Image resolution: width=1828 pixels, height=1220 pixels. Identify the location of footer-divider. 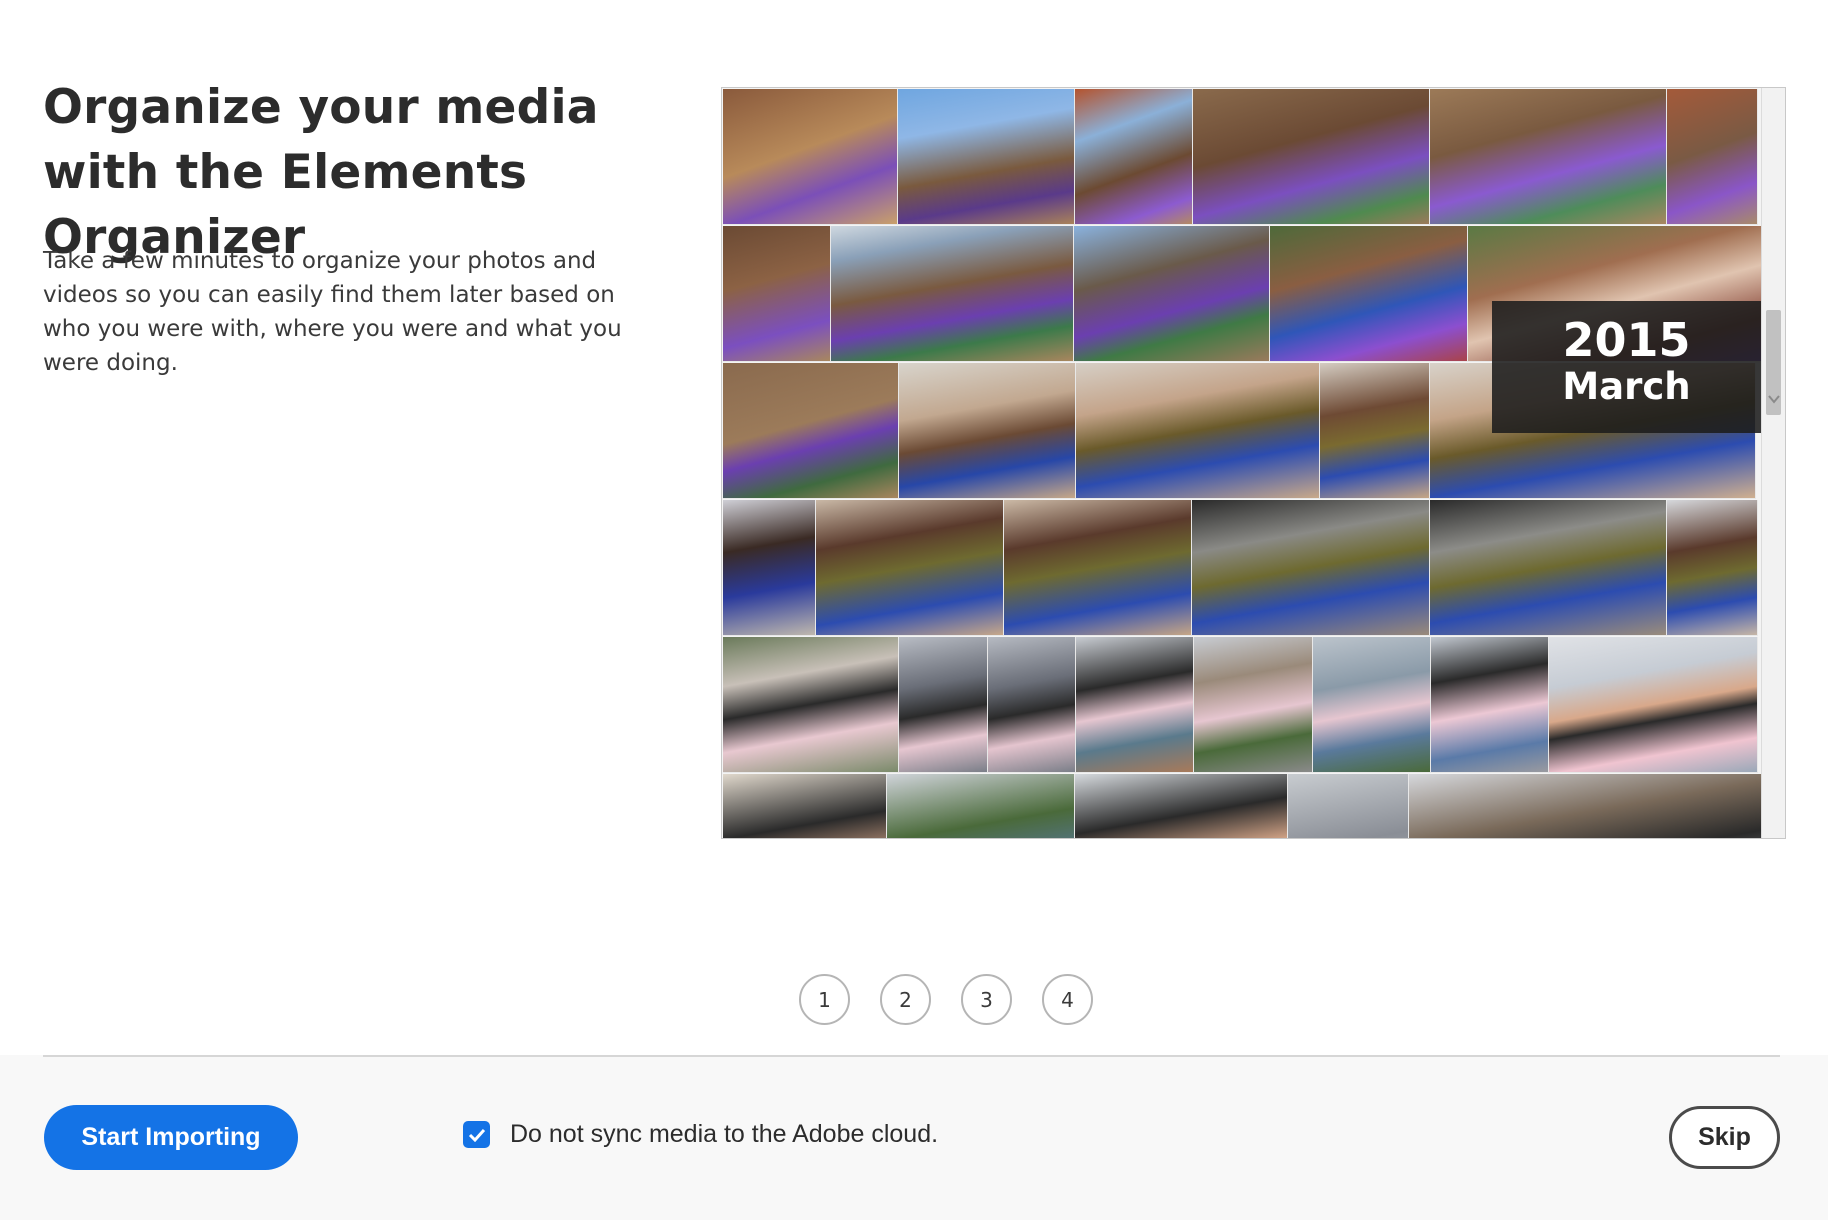
(911, 1056).